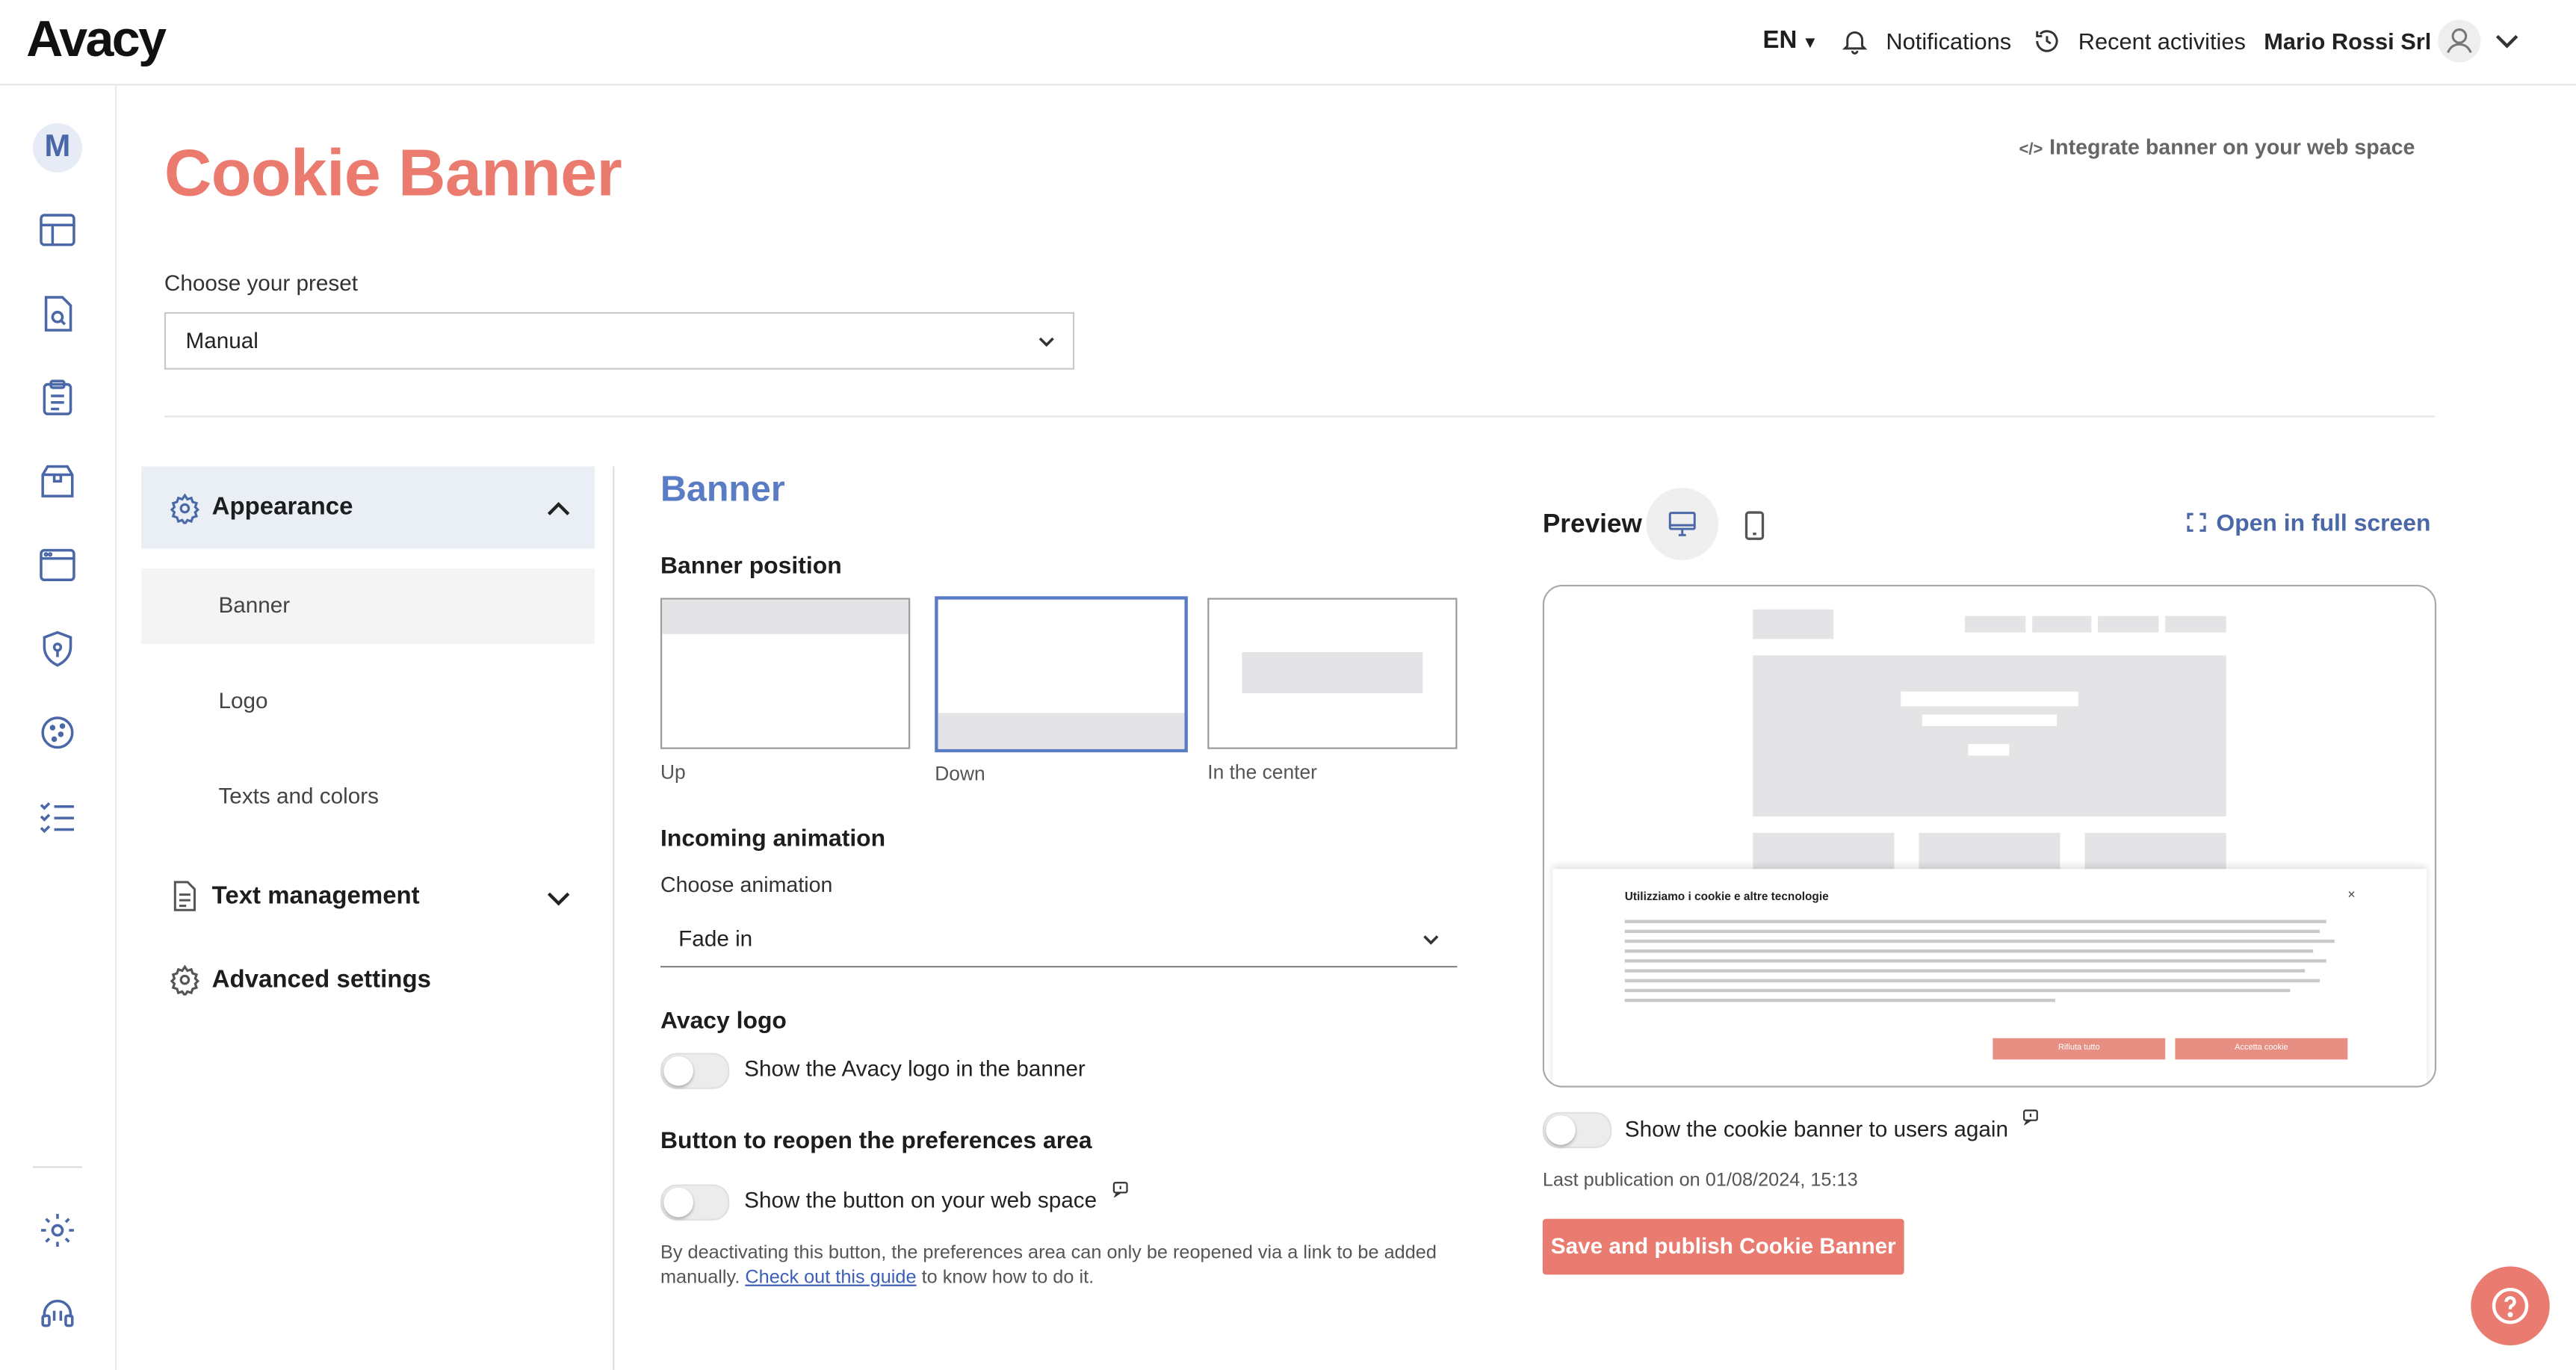 This screenshot has width=2576, height=1370. Describe the element at coordinates (773, 839) in the screenshot. I see `animation-heading: Incoming animation` at that location.